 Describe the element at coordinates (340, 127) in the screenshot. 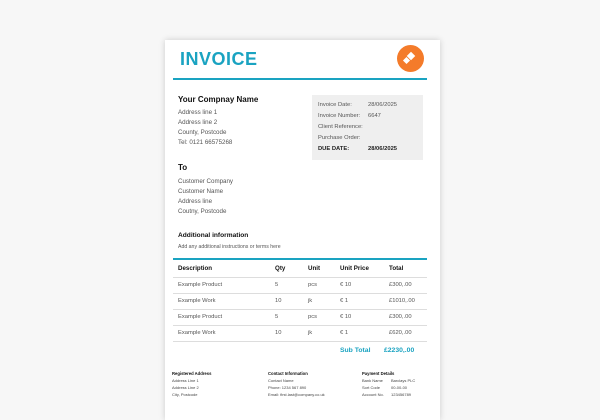

I see `client-reference-label: Client Reference:` at that location.